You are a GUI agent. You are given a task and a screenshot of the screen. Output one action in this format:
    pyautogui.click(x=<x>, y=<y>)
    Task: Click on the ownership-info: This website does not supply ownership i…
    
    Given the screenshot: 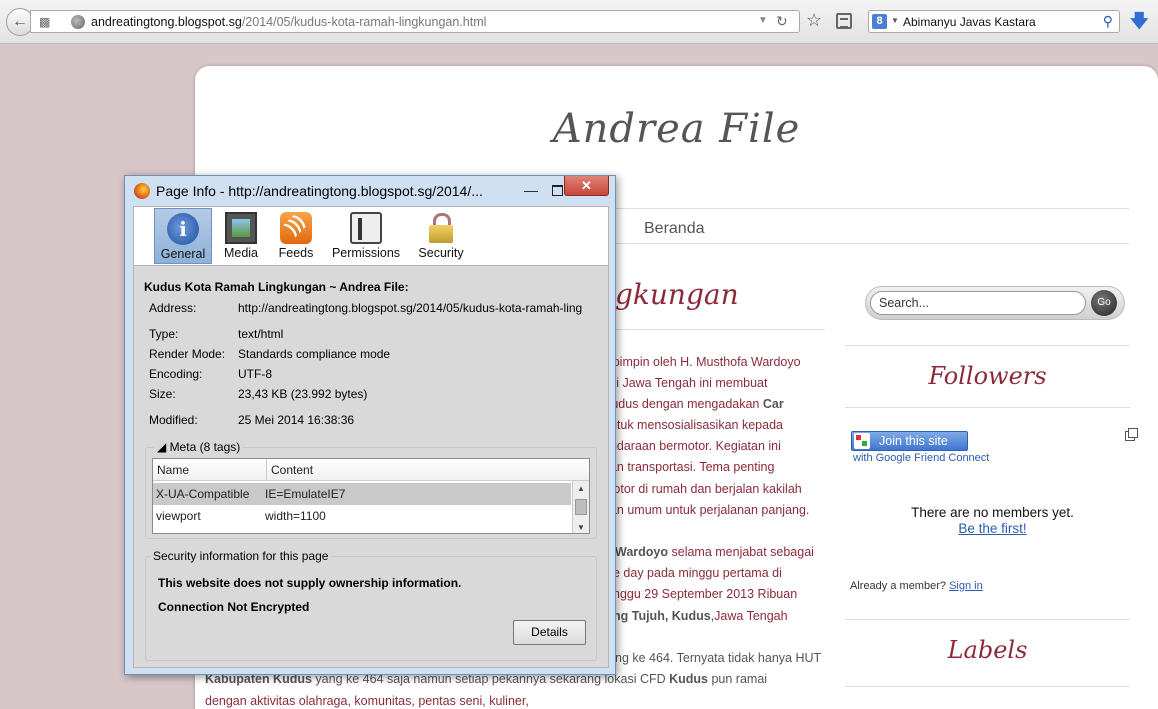 What is the action you would take?
    pyautogui.click(x=310, y=583)
    